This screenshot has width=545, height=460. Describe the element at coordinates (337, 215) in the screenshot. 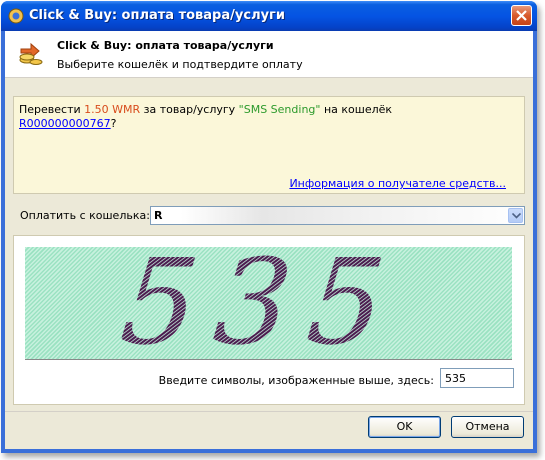

I see `wallet-select: R` at that location.